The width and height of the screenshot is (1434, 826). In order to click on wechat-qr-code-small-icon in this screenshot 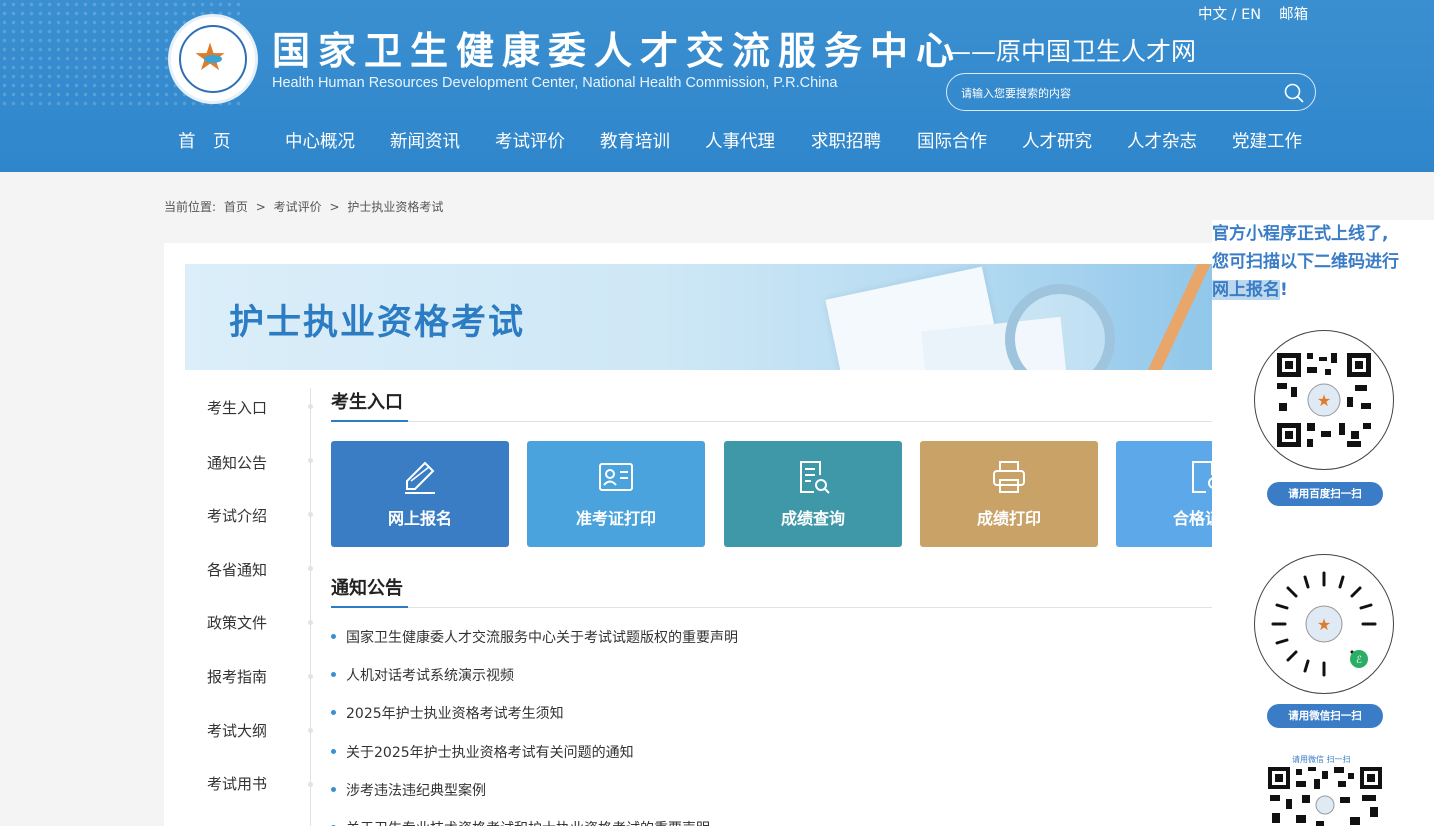, I will do `click(1325, 796)`.